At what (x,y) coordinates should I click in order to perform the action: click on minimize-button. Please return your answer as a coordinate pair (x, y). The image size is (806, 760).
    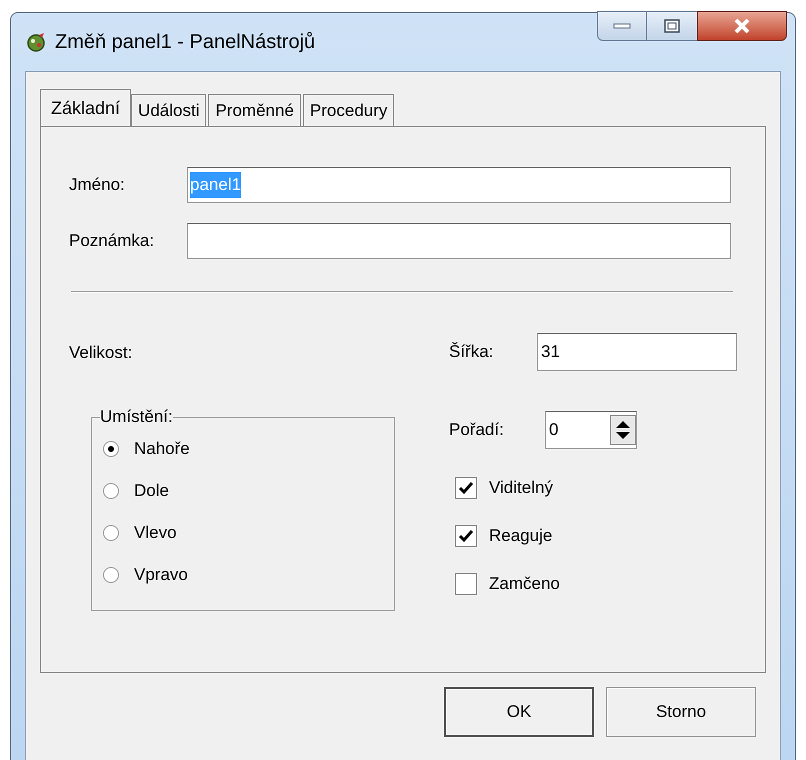
    Looking at the image, I should click on (622, 26).